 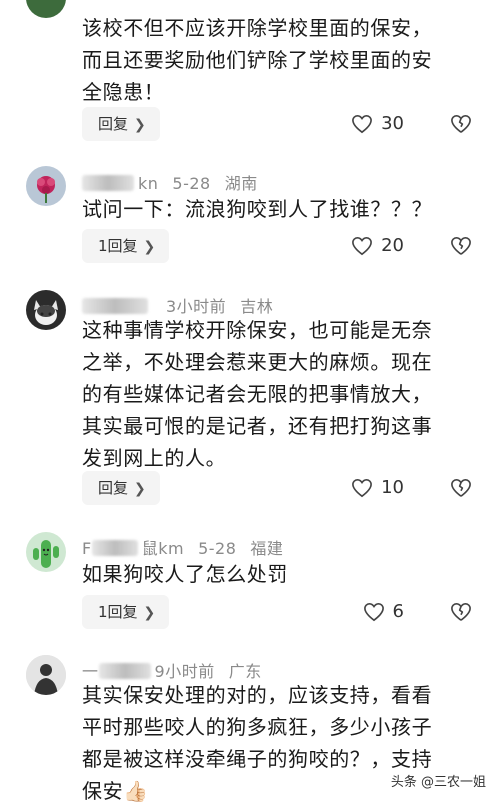 I want to click on person-avatar-icon, so click(x=46, y=675).